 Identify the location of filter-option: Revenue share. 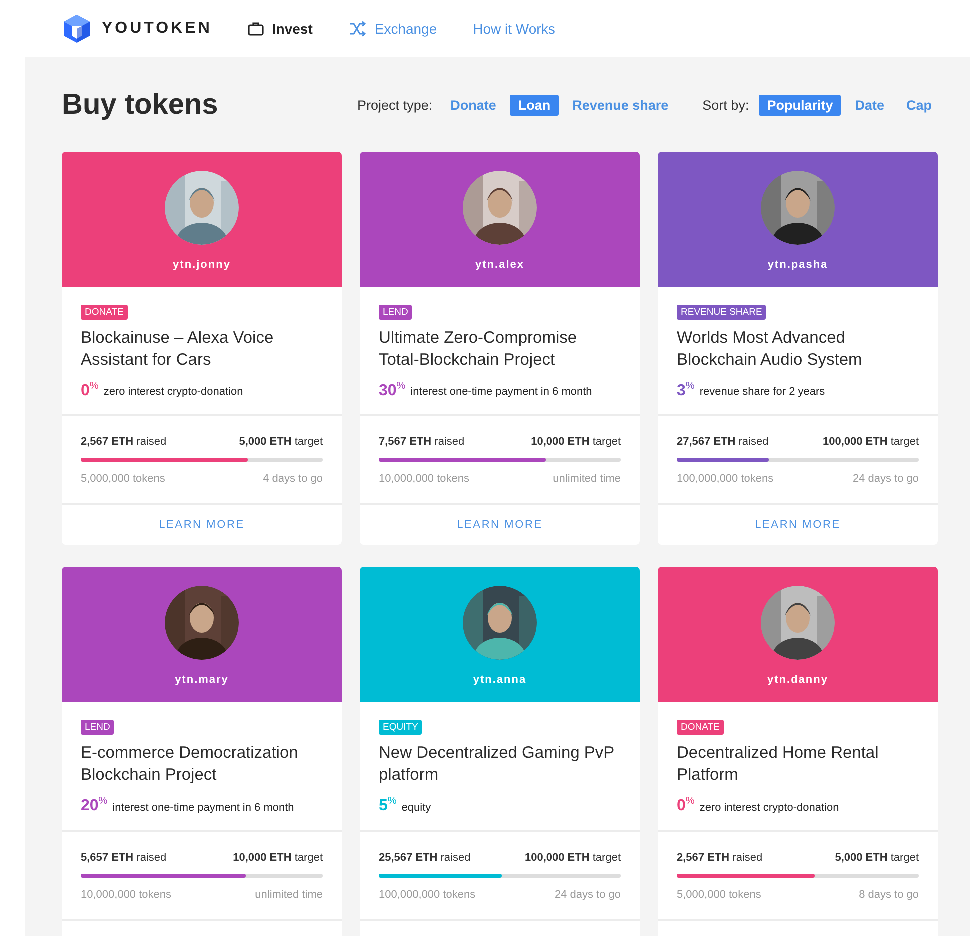
(620, 105).